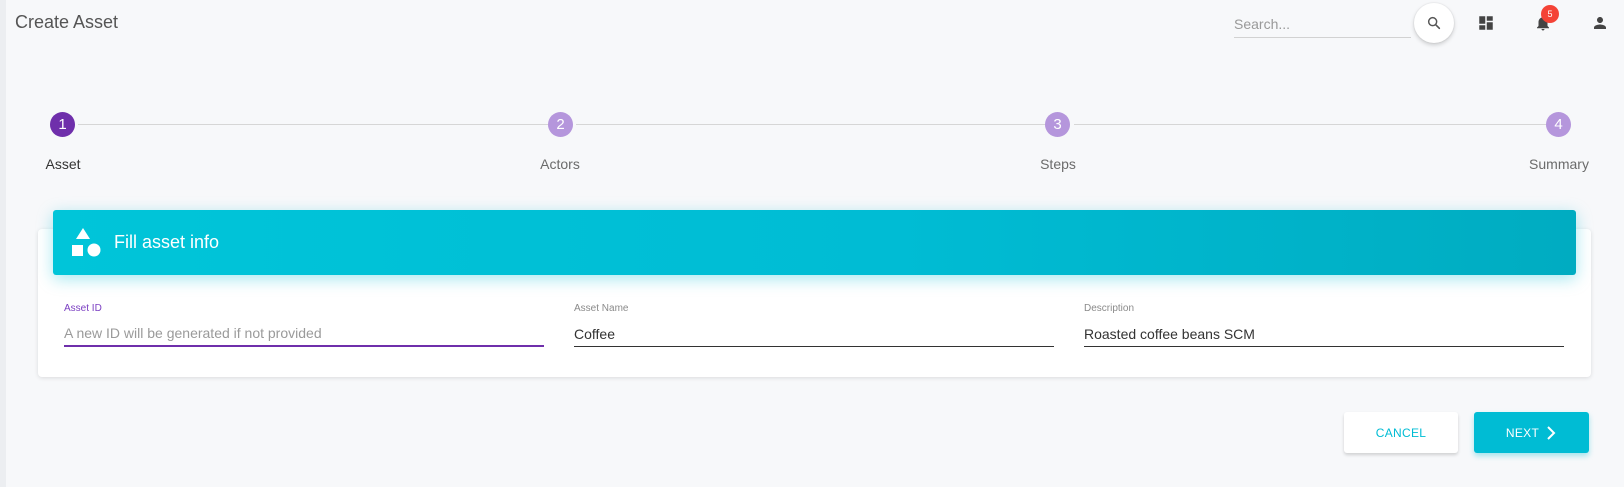  Describe the element at coordinates (1324, 334) in the screenshot. I see `description-input` at that location.